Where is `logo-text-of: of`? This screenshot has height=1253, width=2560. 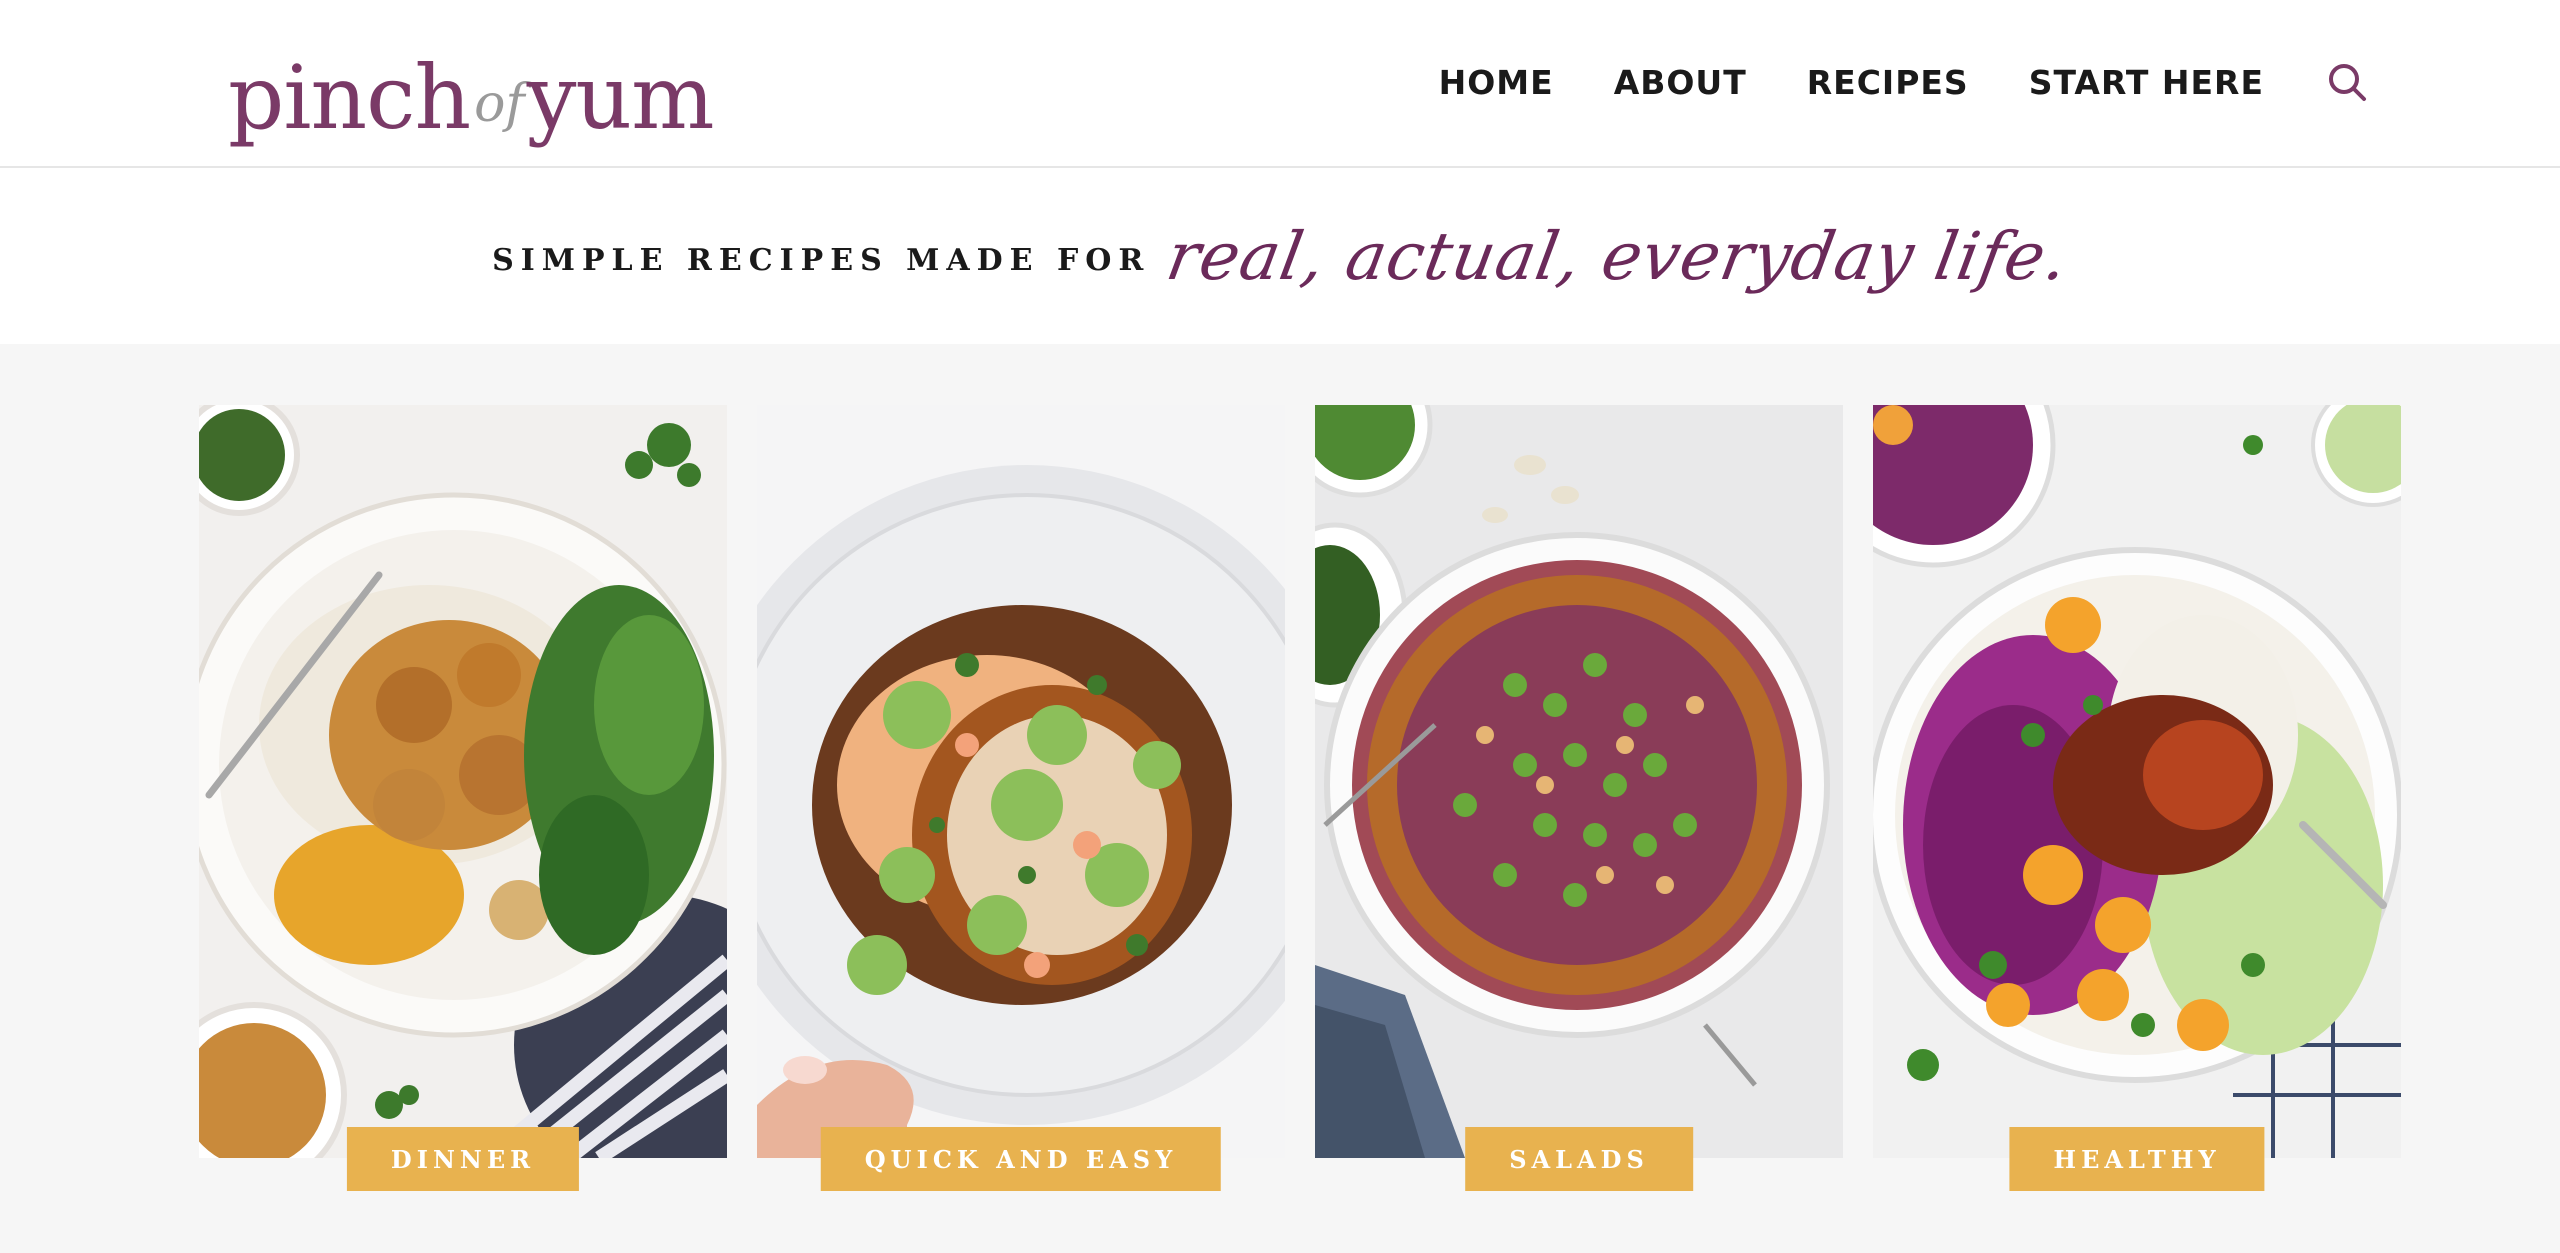 logo-text-of: of is located at coordinates (499, 104).